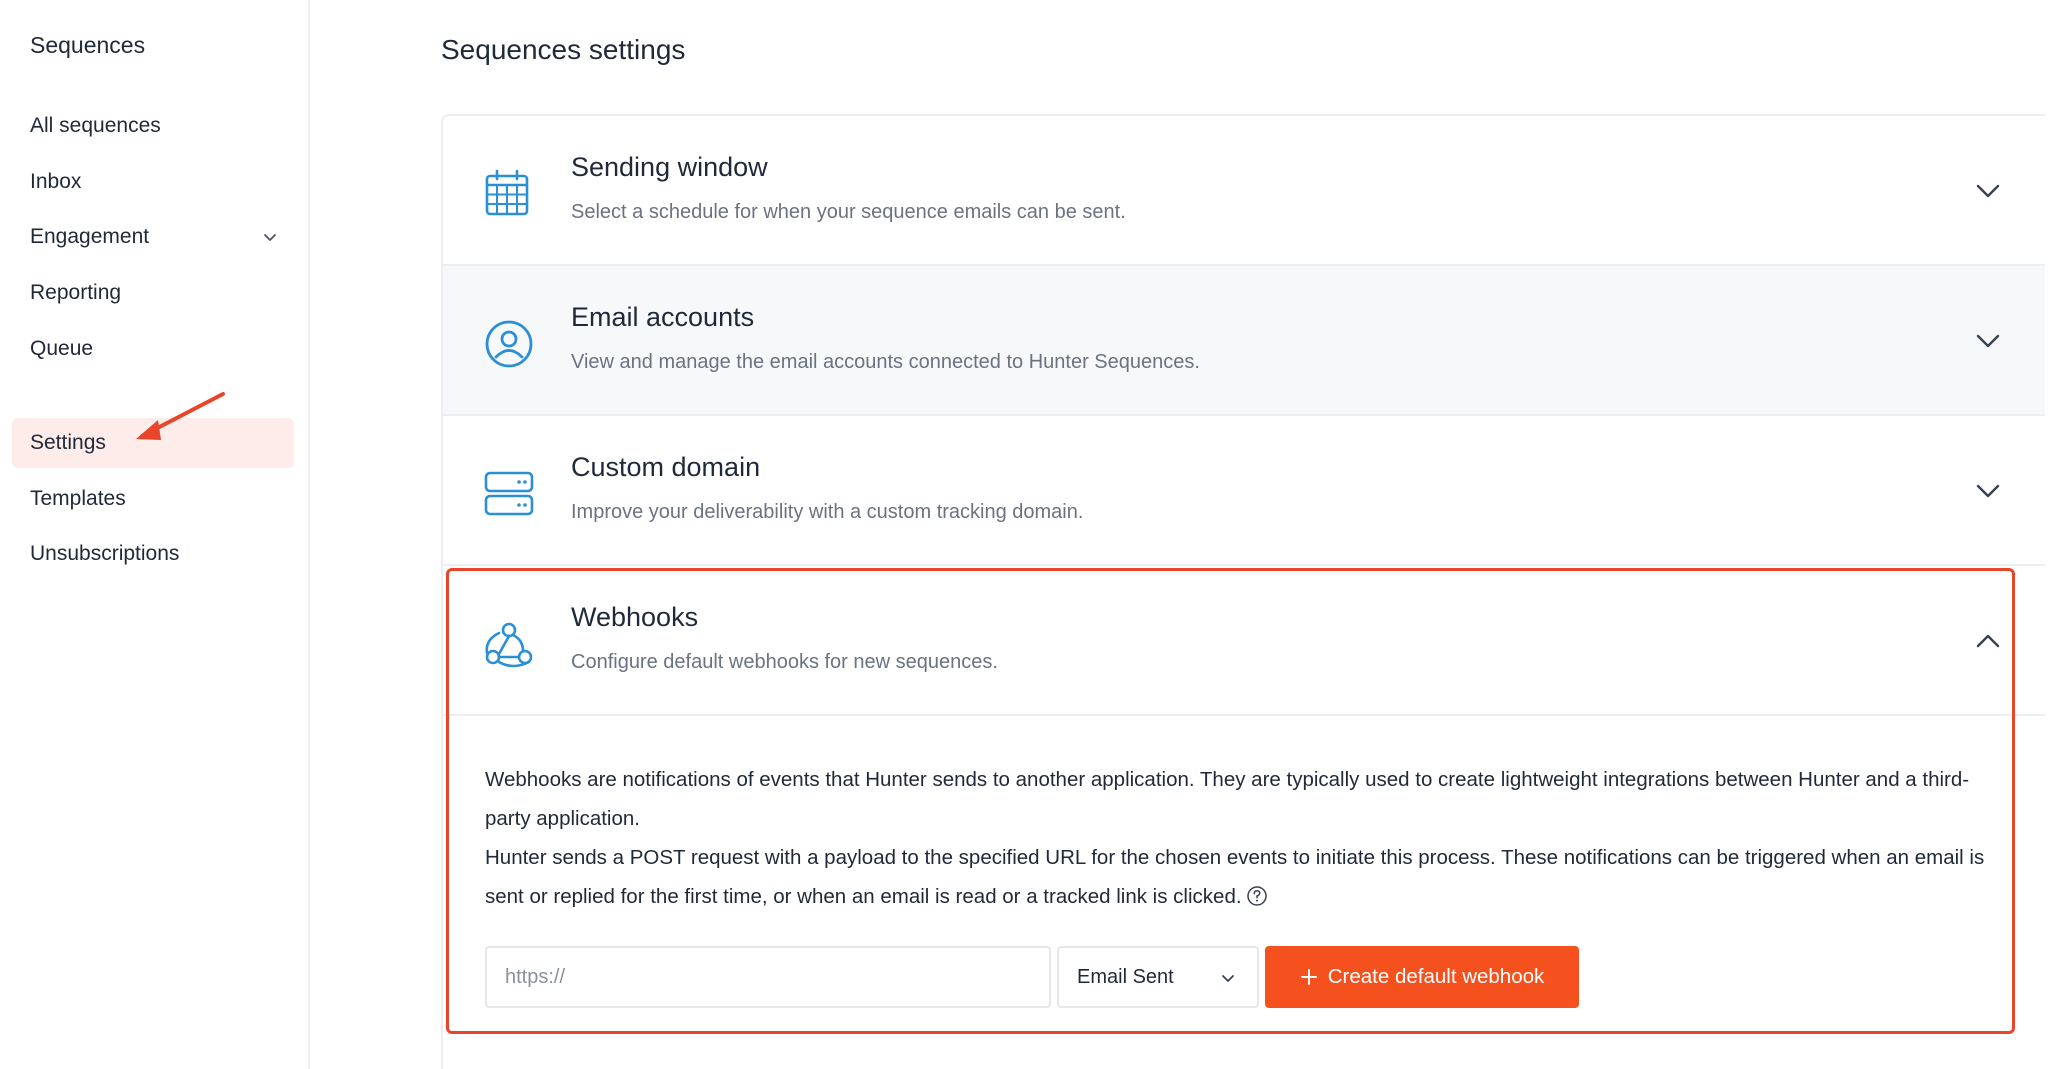 This screenshot has width=2048, height=1069. What do you see at coordinates (153, 293) in the screenshot?
I see `sidebar-item-reporting: Reporting` at bounding box center [153, 293].